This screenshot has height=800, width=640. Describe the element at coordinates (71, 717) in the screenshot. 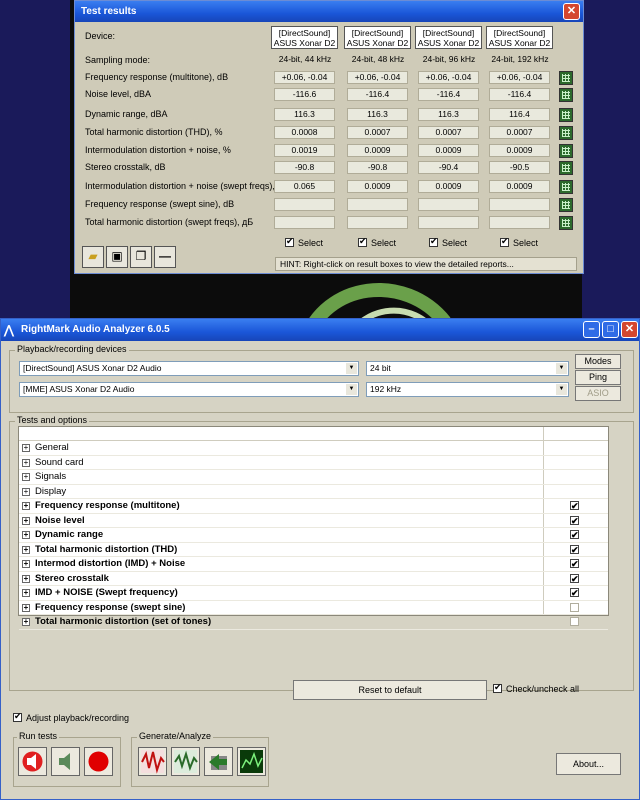

I see `adjust-toggle: Adjust playback/recording` at that location.